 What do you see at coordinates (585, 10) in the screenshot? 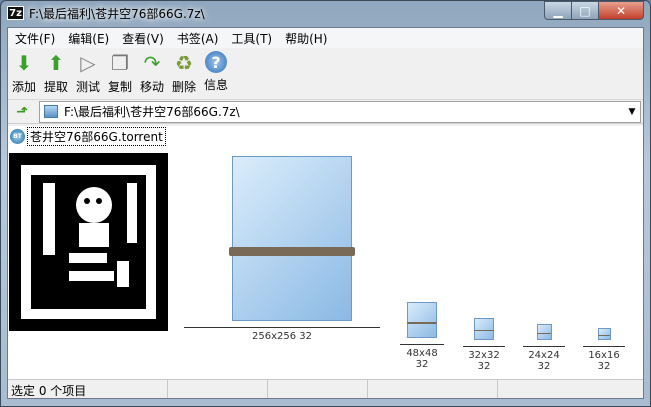
I see `maximize-button: □` at bounding box center [585, 10].